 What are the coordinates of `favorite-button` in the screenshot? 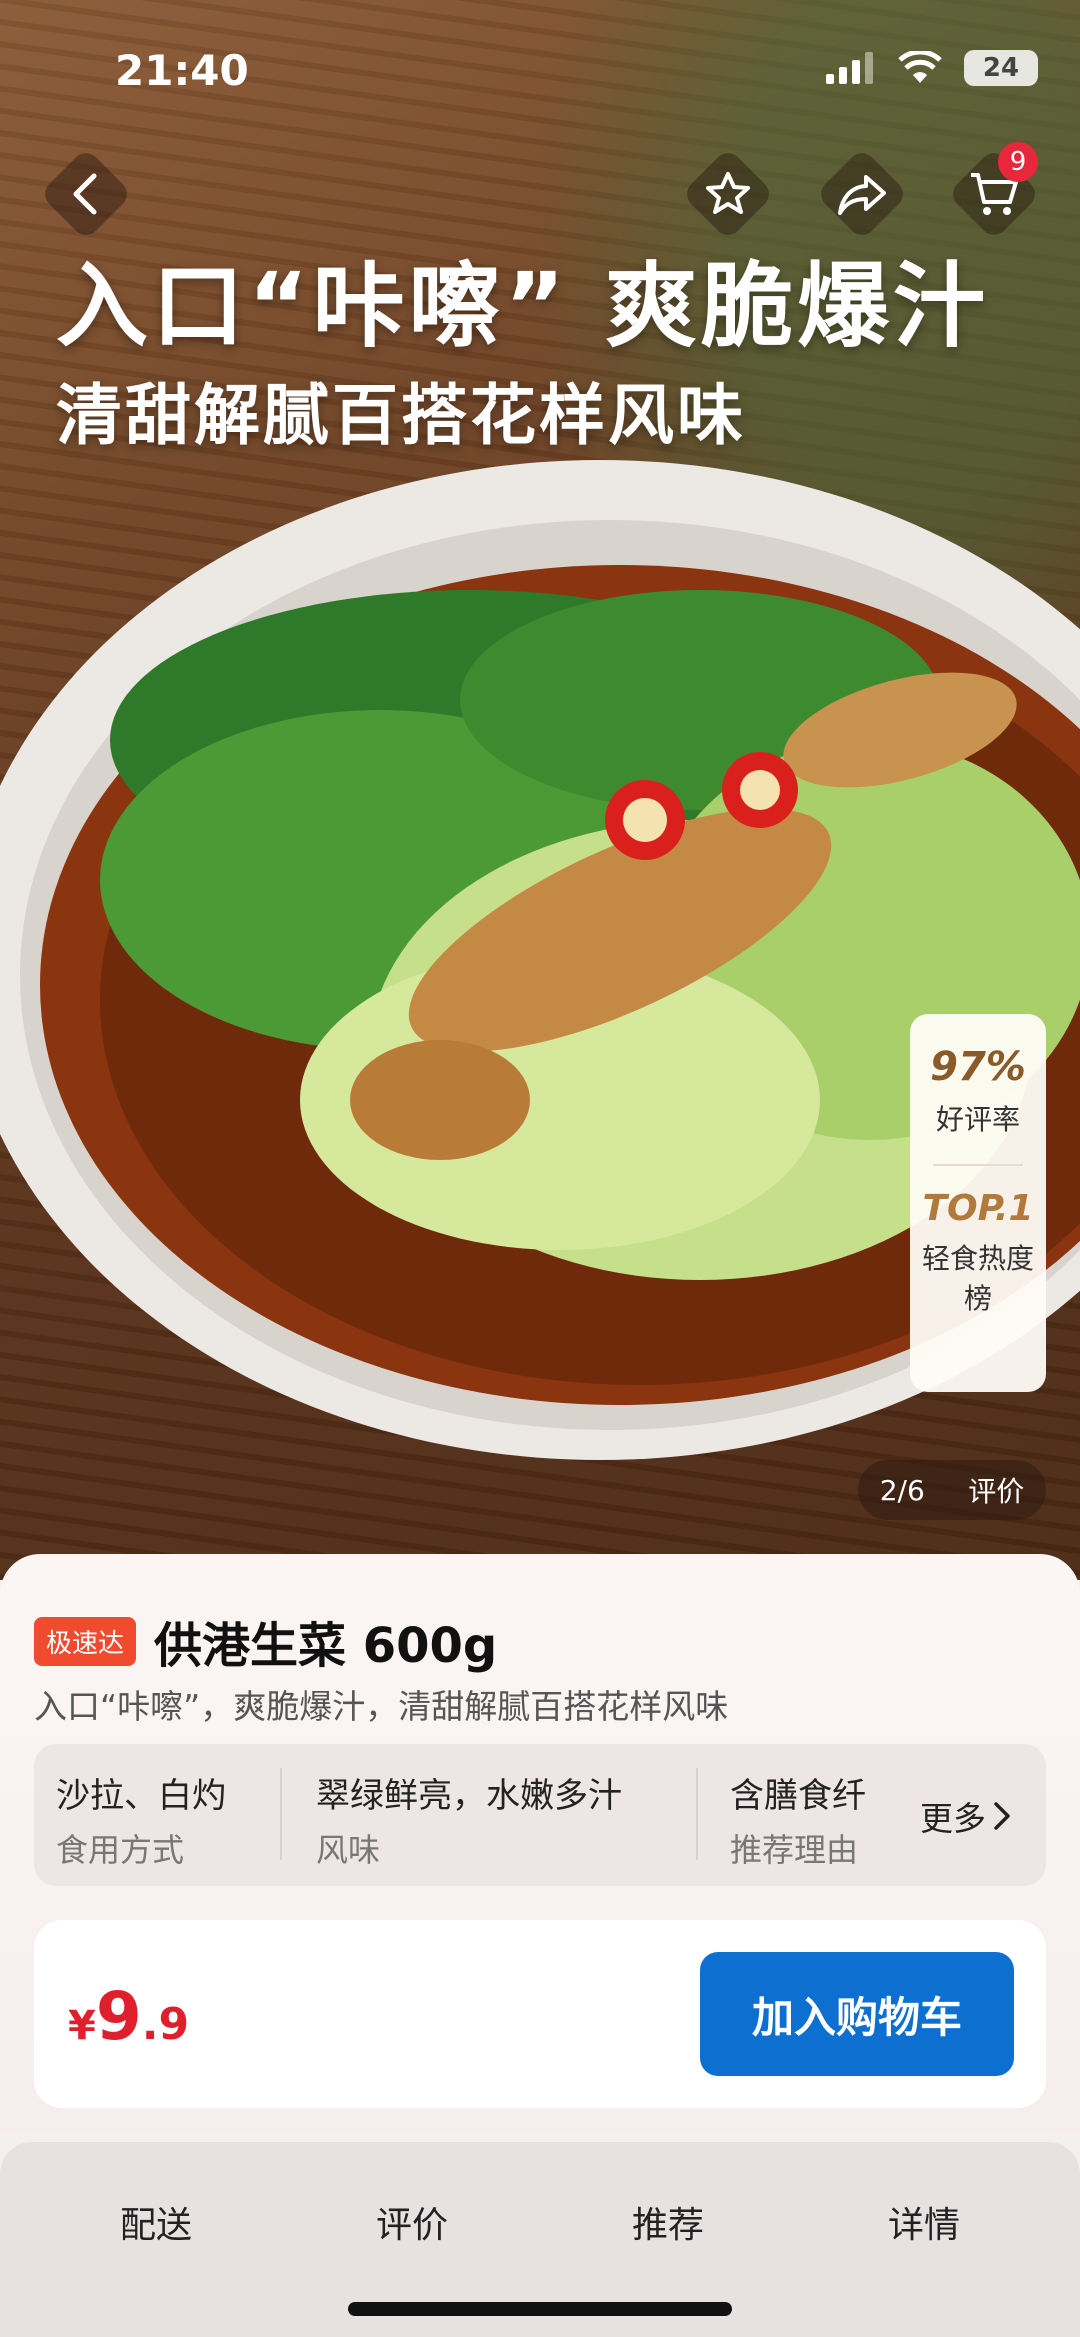 It's located at (728, 194).